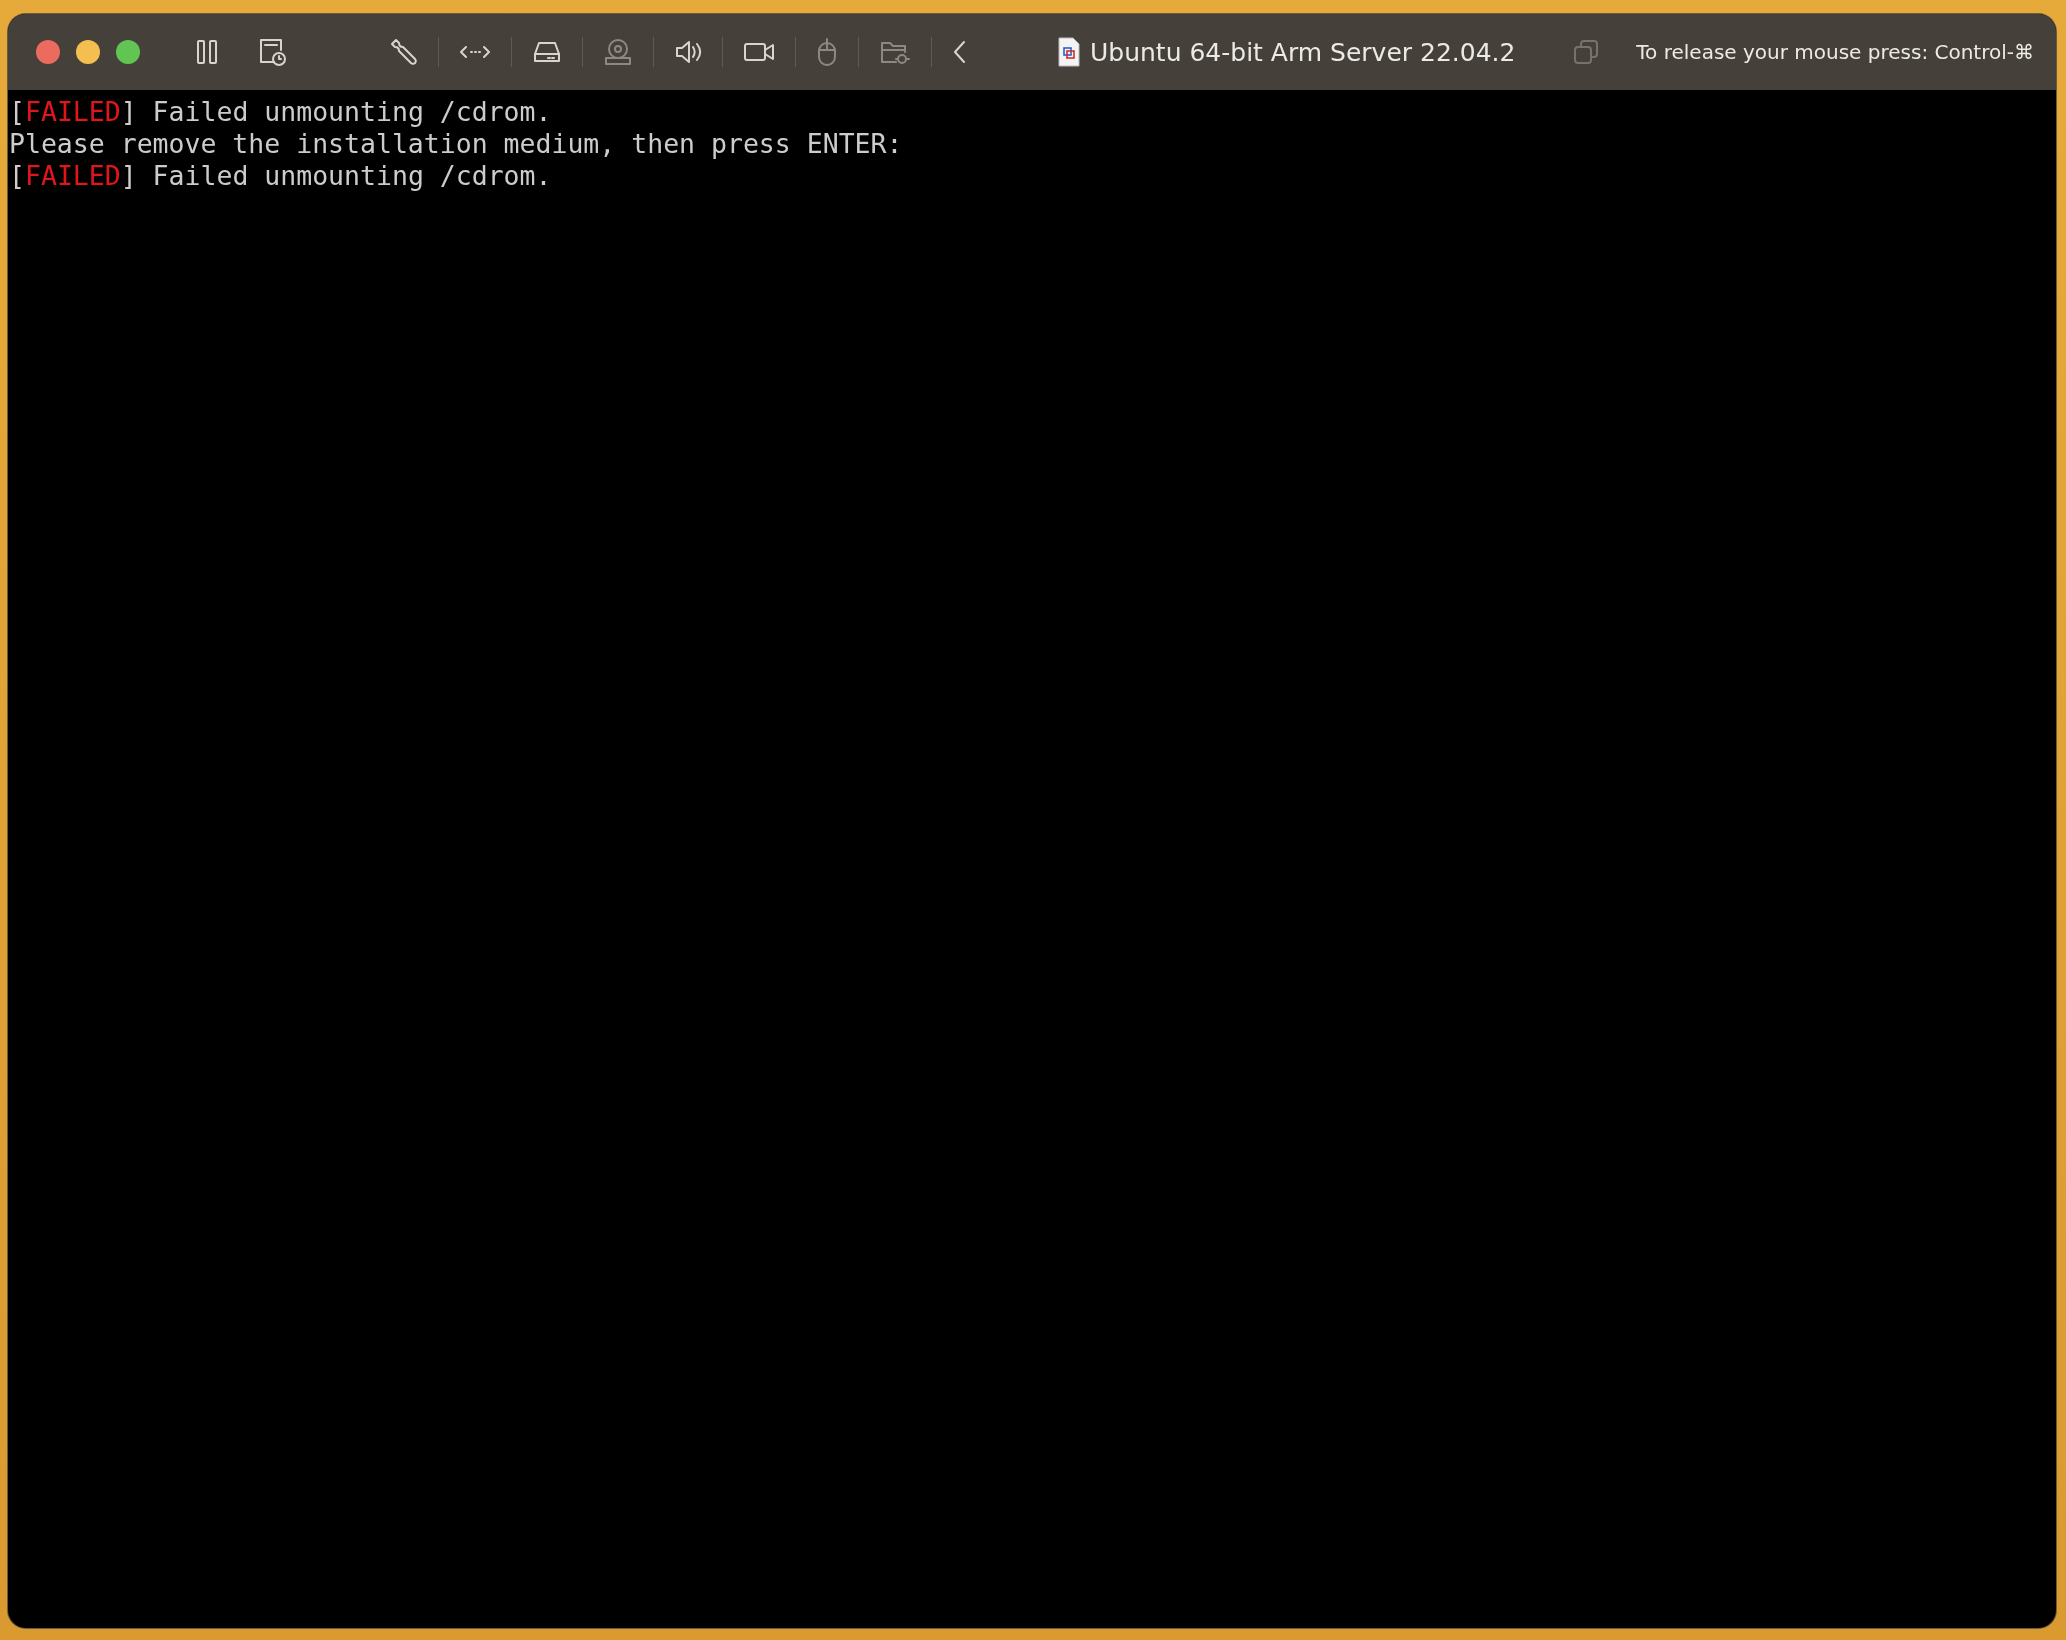  I want to click on speaker-icon, so click(688, 52).